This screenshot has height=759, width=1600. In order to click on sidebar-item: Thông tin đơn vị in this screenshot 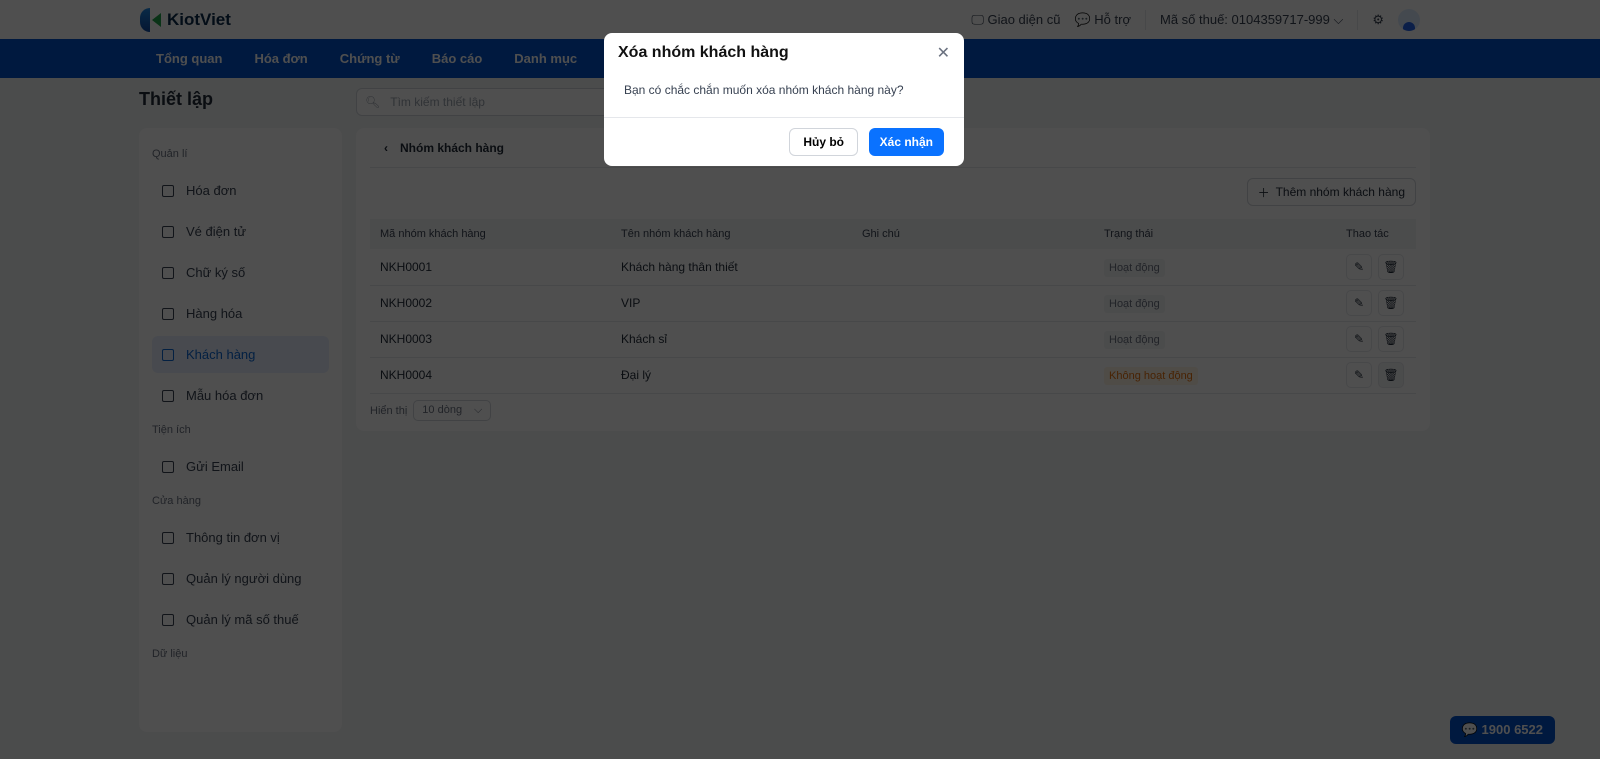, I will do `click(240, 537)`.